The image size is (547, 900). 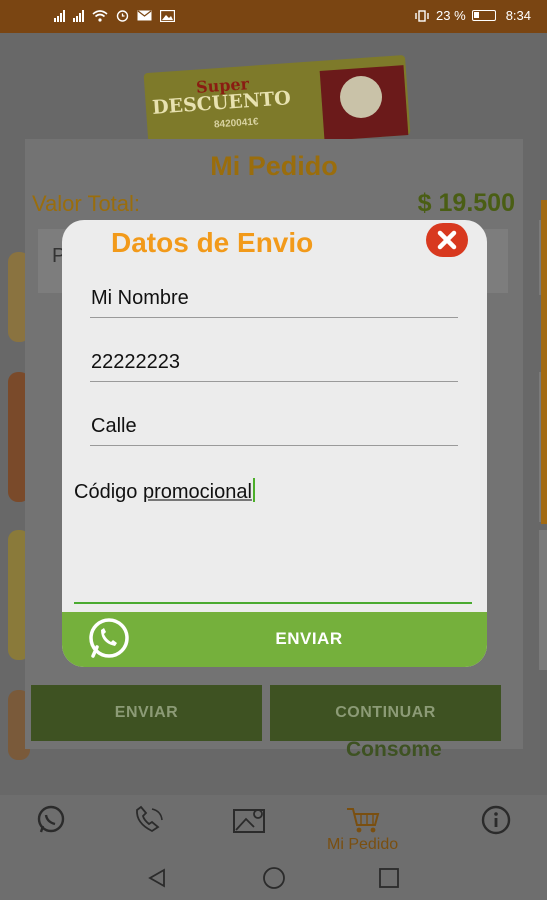 What do you see at coordinates (253, 490) in the screenshot?
I see `text-cursor` at bounding box center [253, 490].